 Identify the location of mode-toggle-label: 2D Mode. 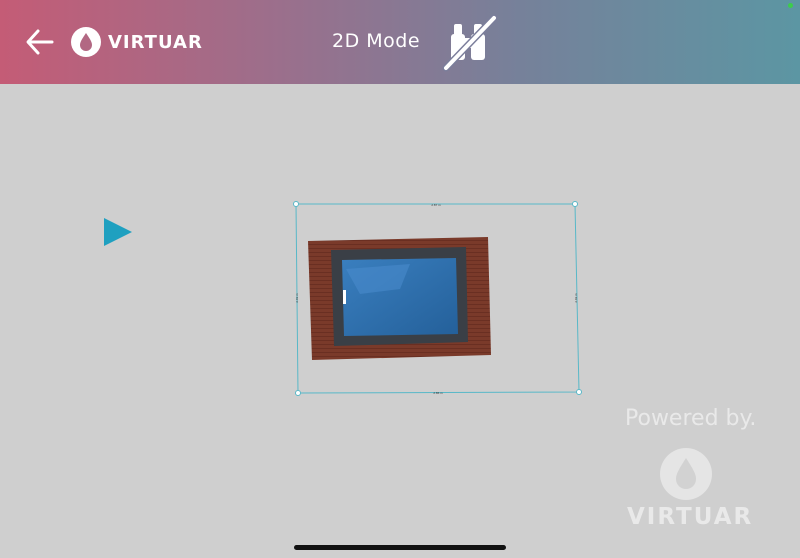
(376, 41).